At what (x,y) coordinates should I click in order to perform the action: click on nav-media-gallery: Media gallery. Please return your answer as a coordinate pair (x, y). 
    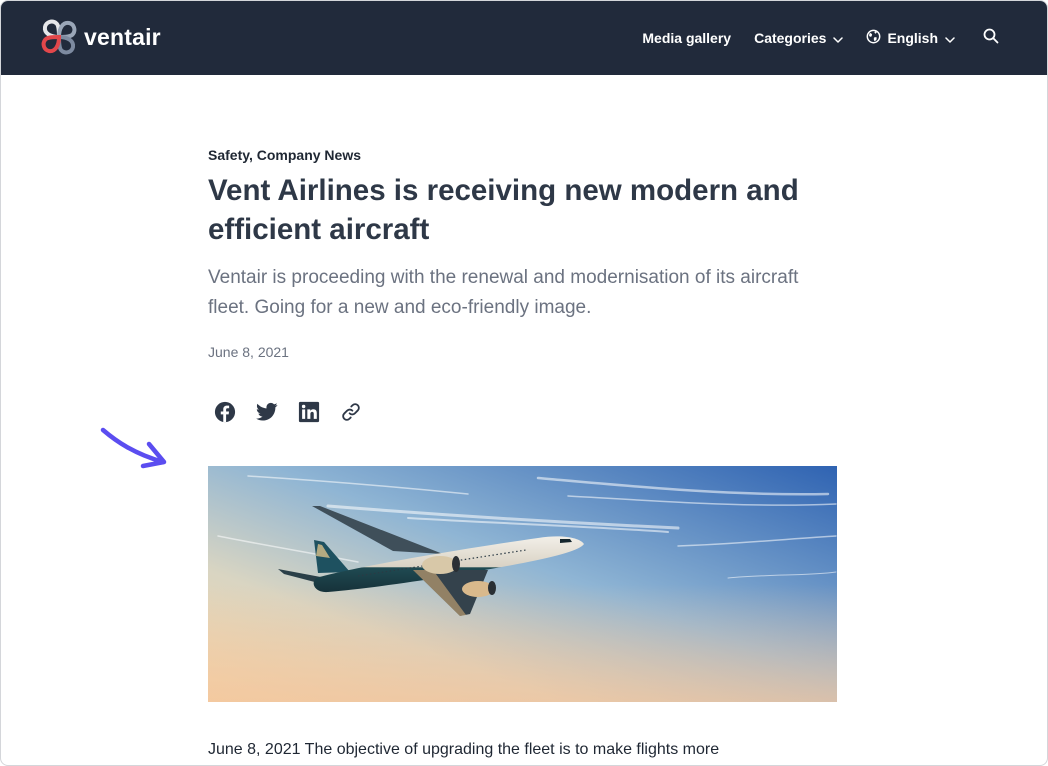
    Looking at the image, I should click on (686, 38).